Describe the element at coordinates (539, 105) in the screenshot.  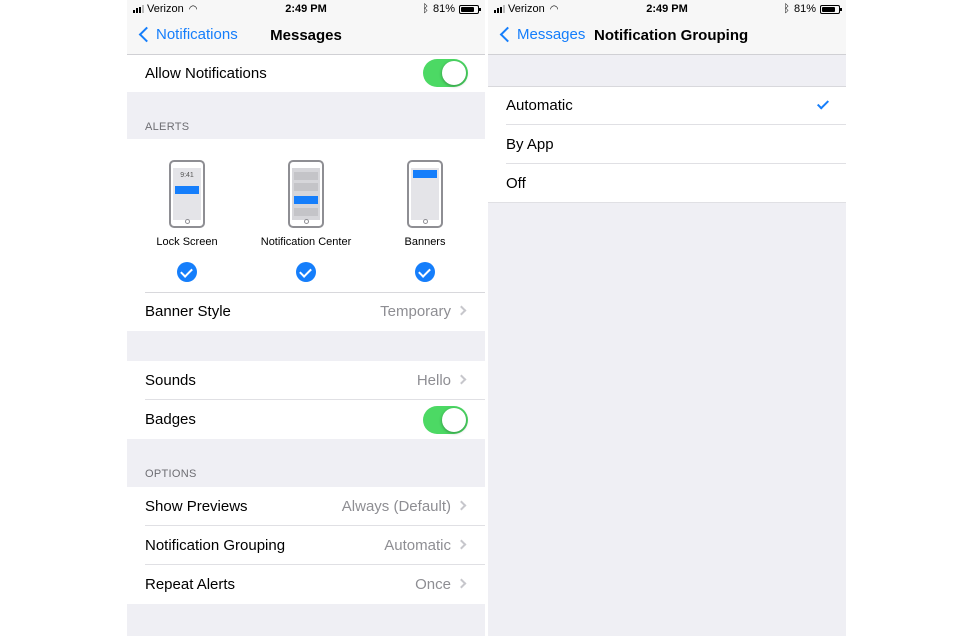
I see `grouping-option-label: Automatic` at that location.